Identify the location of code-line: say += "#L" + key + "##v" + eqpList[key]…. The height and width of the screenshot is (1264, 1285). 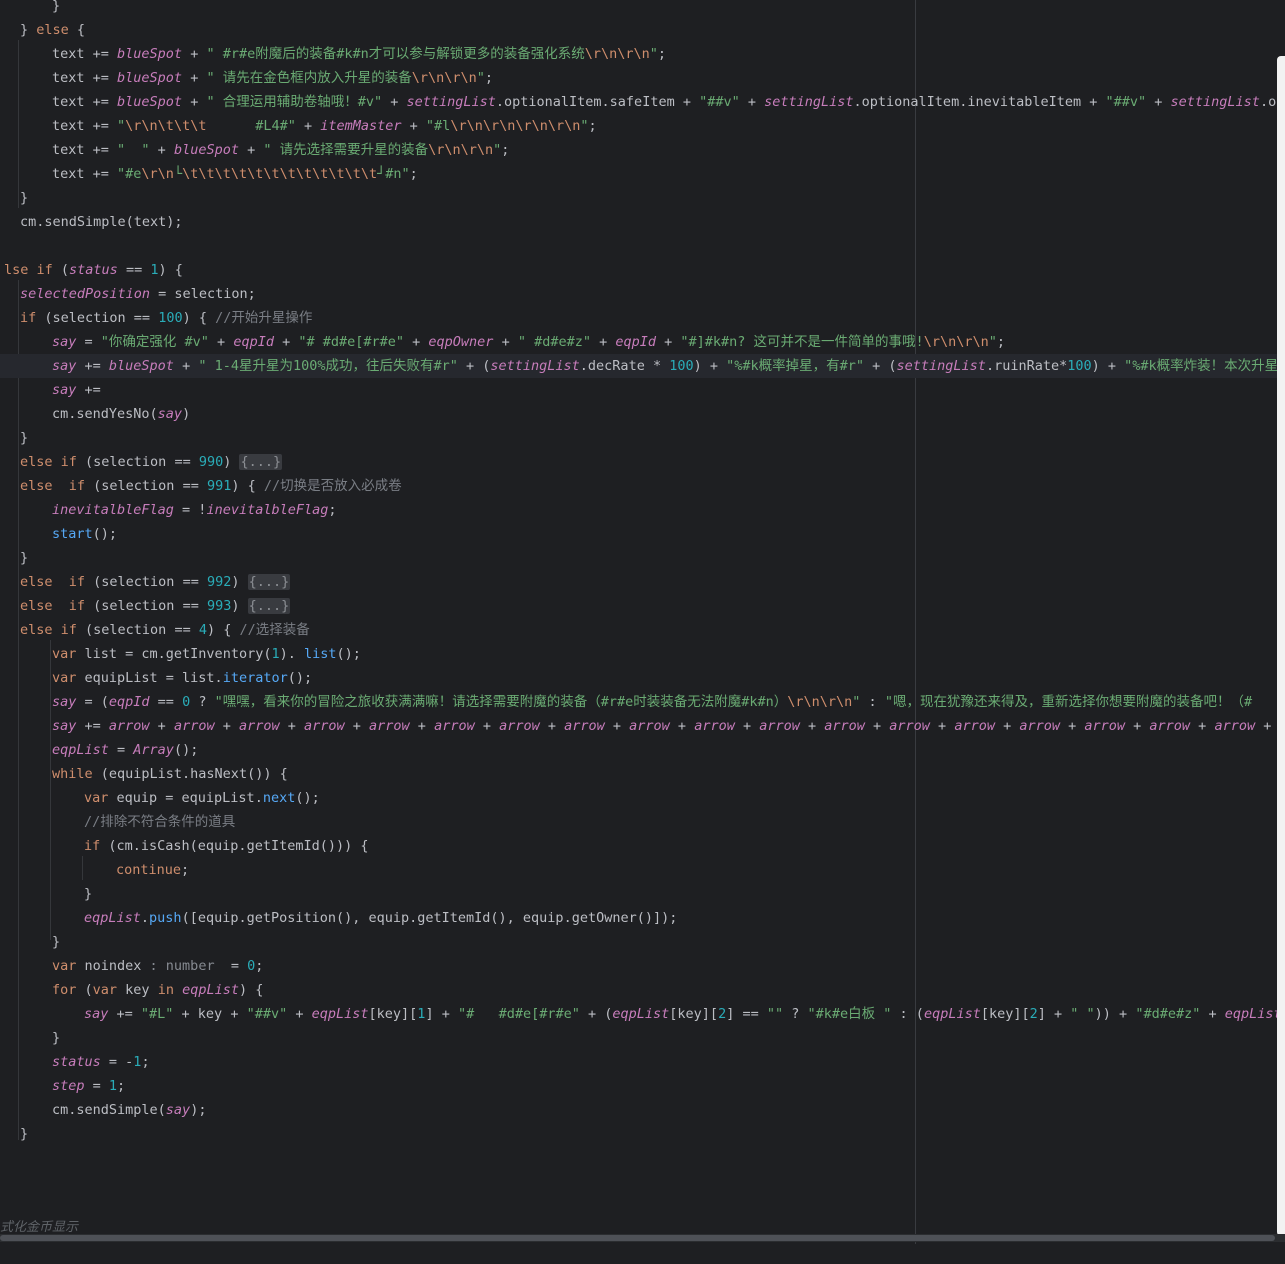
(642, 1014).